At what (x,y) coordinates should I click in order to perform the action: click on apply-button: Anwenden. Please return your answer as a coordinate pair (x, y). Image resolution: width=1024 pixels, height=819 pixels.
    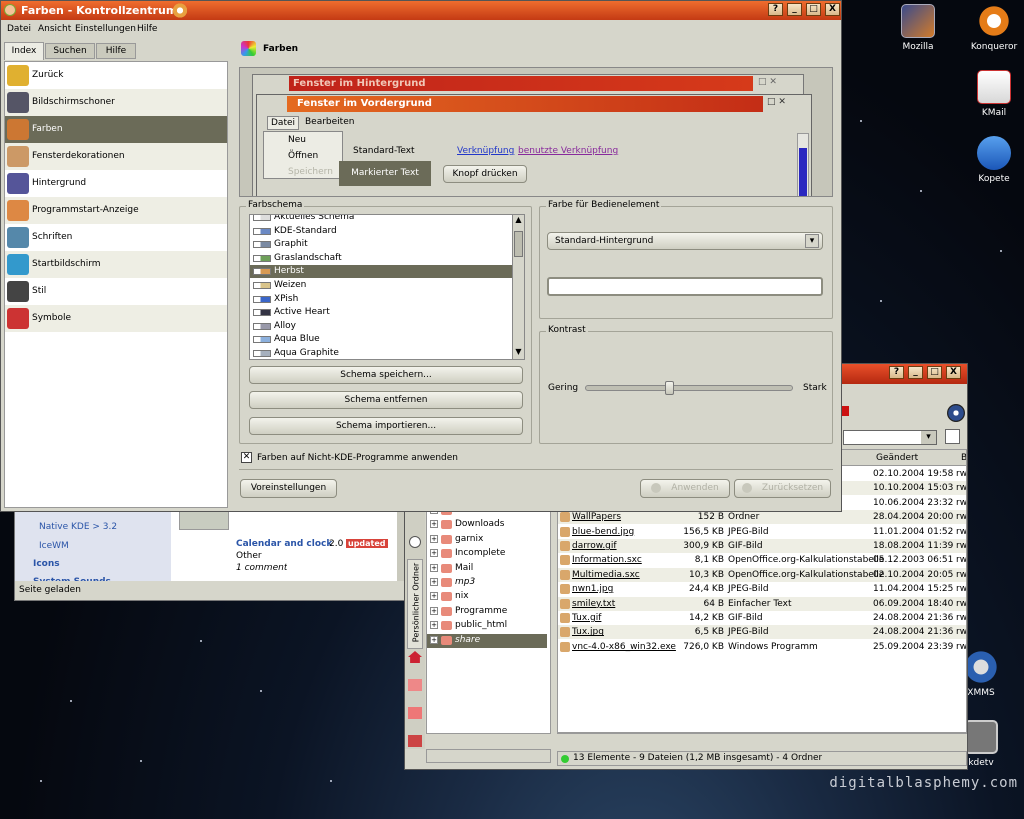
    Looking at the image, I should click on (685, 488).